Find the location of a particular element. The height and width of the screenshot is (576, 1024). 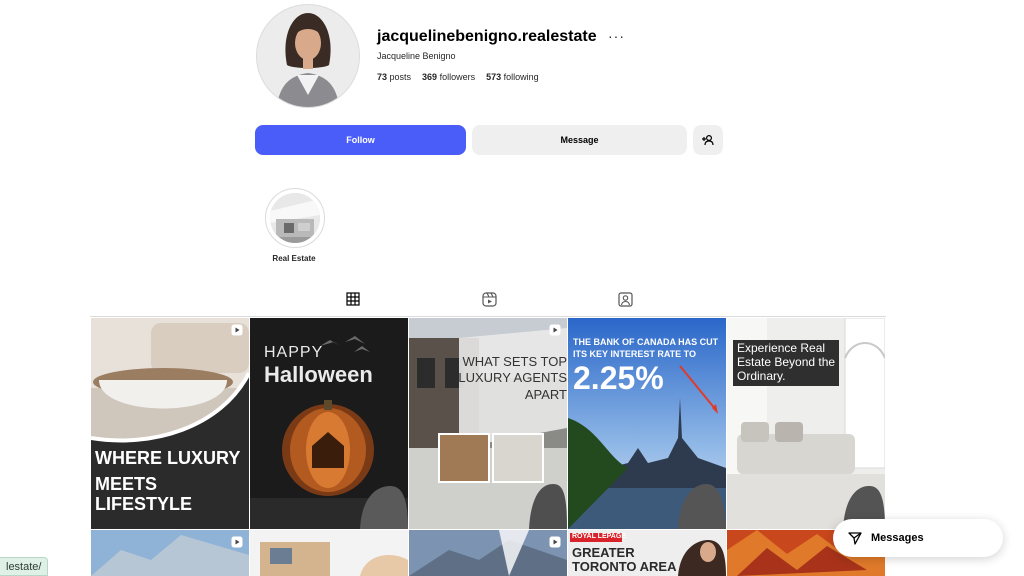

post-tile: ROYAL LEPAGE GREATER TORONTO AREA is located at coordinates (647, 553).